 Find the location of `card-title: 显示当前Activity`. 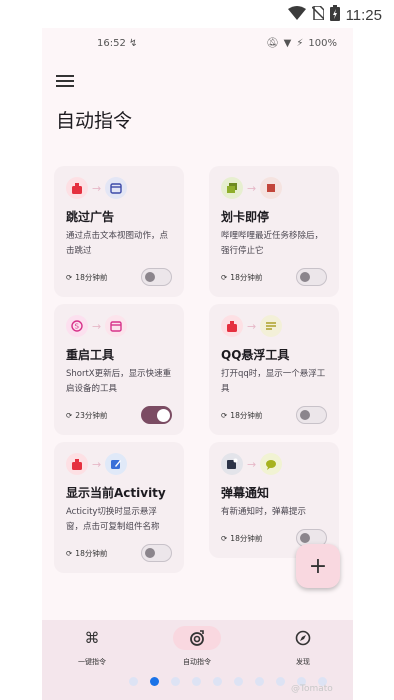

card-title: 显示当前Activity is located at coordinates (116, 493).